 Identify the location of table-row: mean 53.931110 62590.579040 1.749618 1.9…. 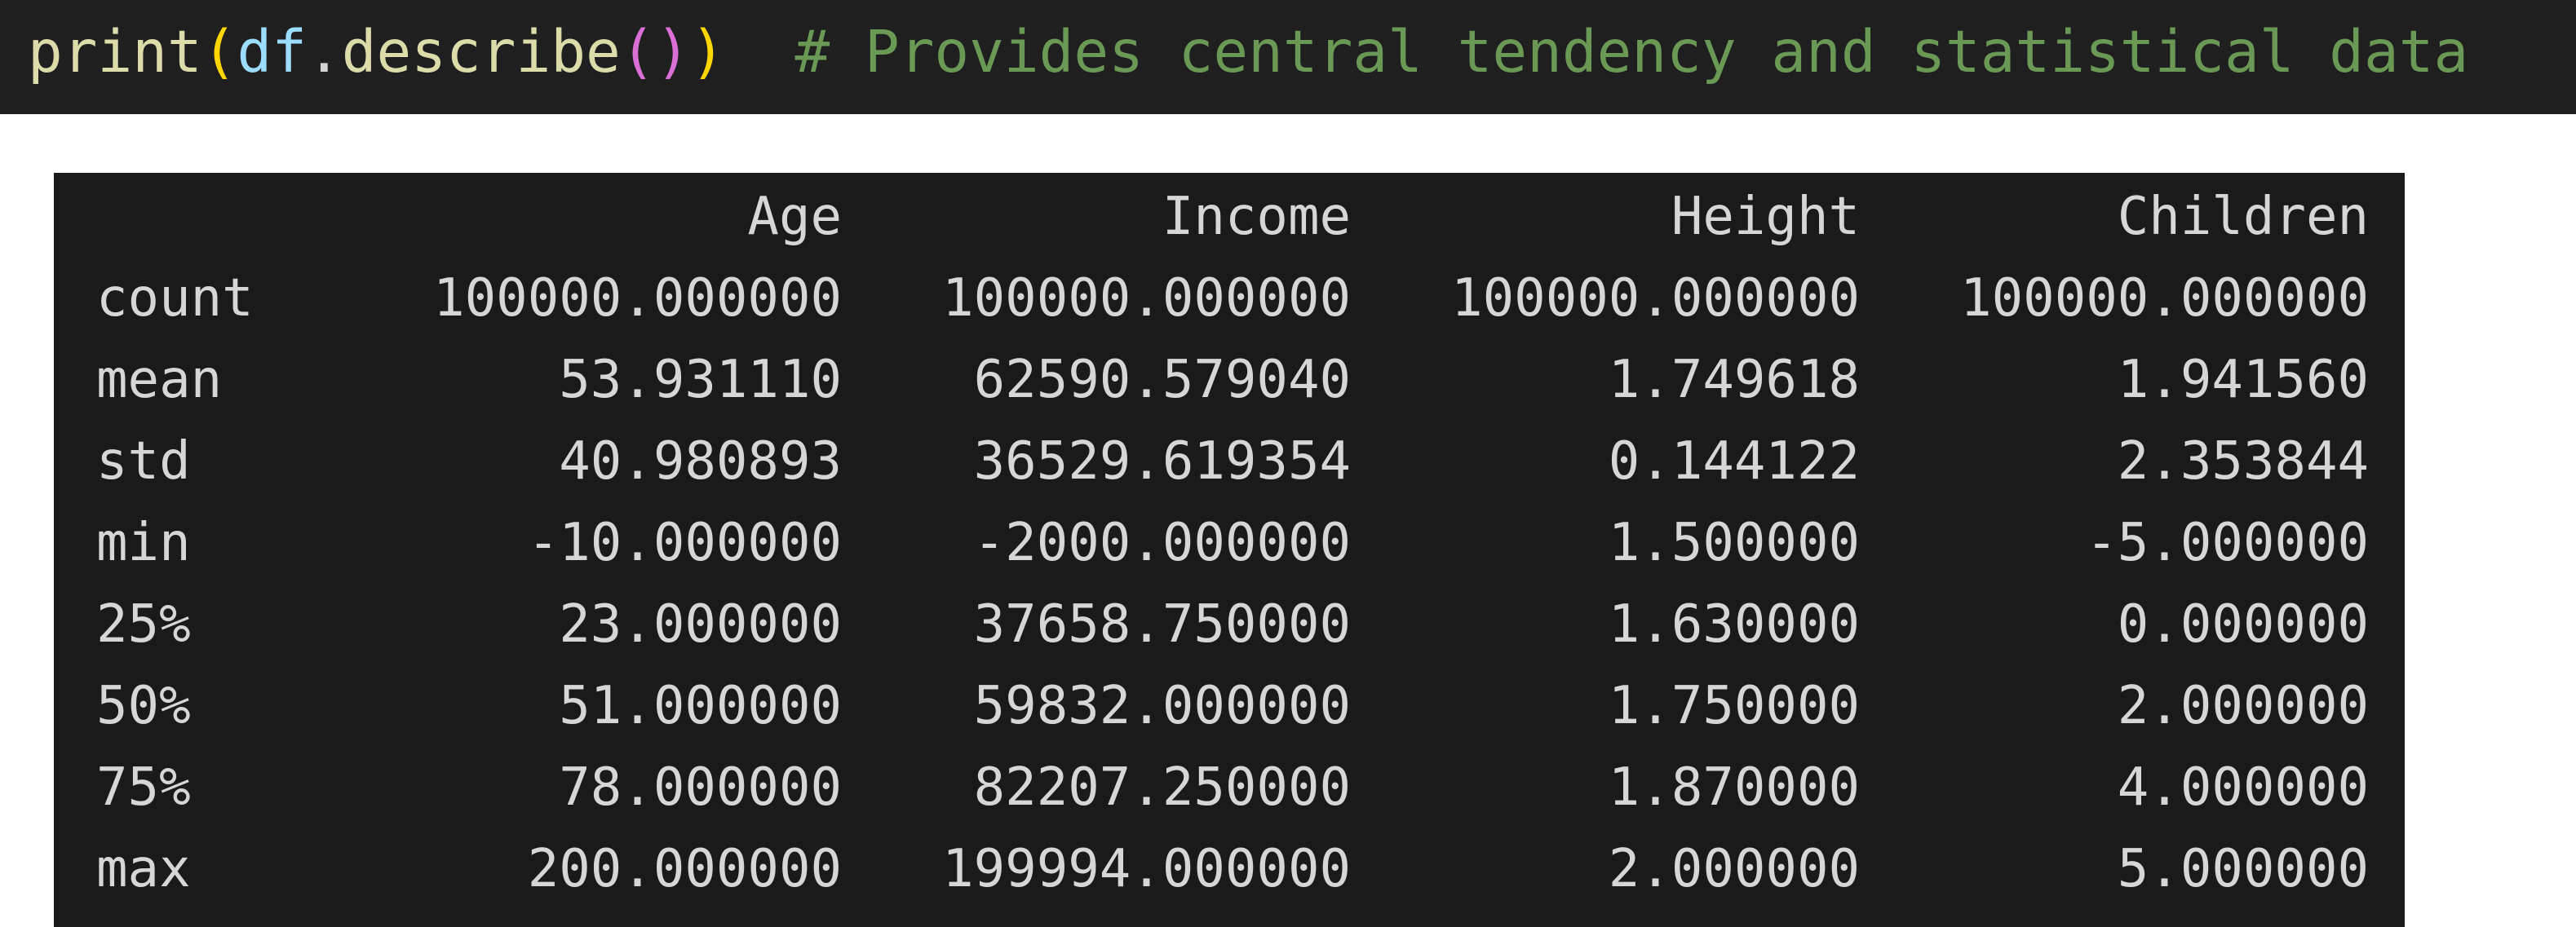
(1232, 380).